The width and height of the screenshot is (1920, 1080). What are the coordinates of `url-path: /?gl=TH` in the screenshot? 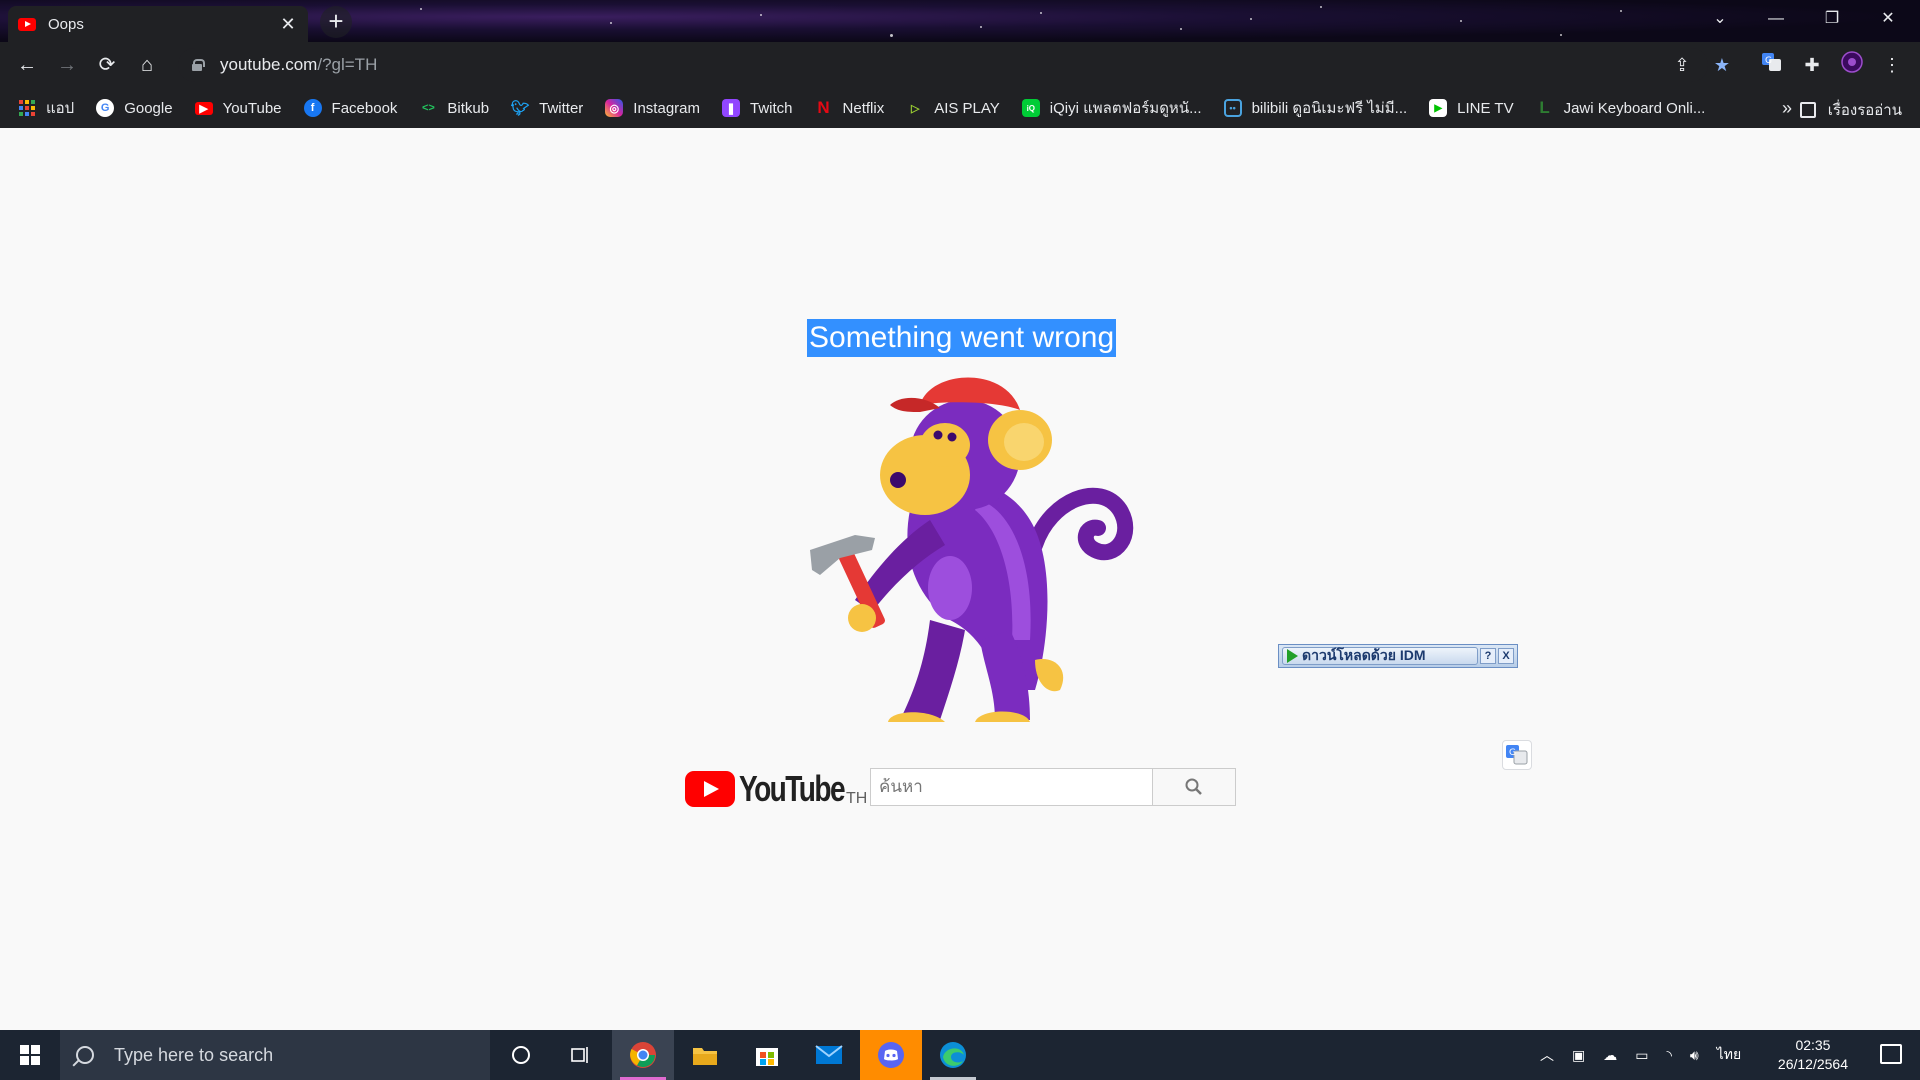 It's located at (347, 64).